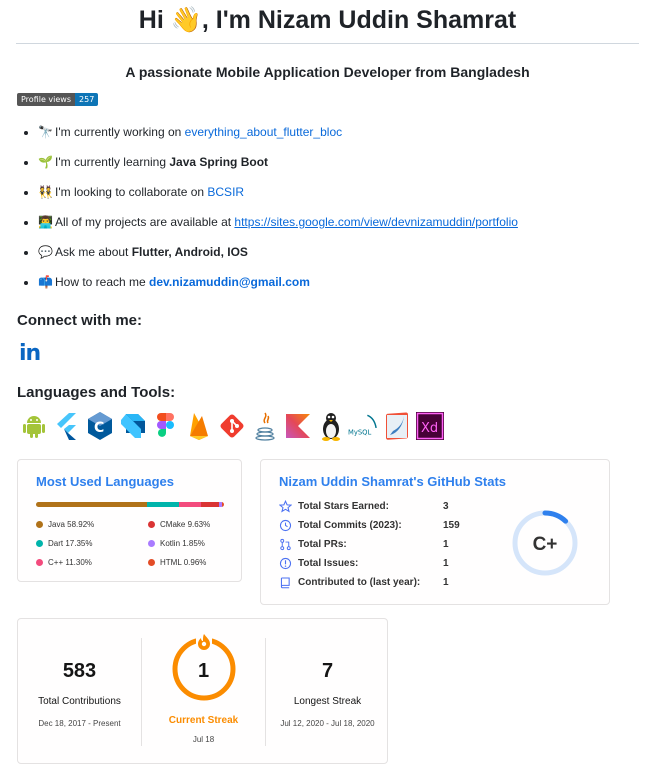  Describe the element at coordinates (203, 720) in the screenshot. I see `current-streak-label: Current Streak` at that location.